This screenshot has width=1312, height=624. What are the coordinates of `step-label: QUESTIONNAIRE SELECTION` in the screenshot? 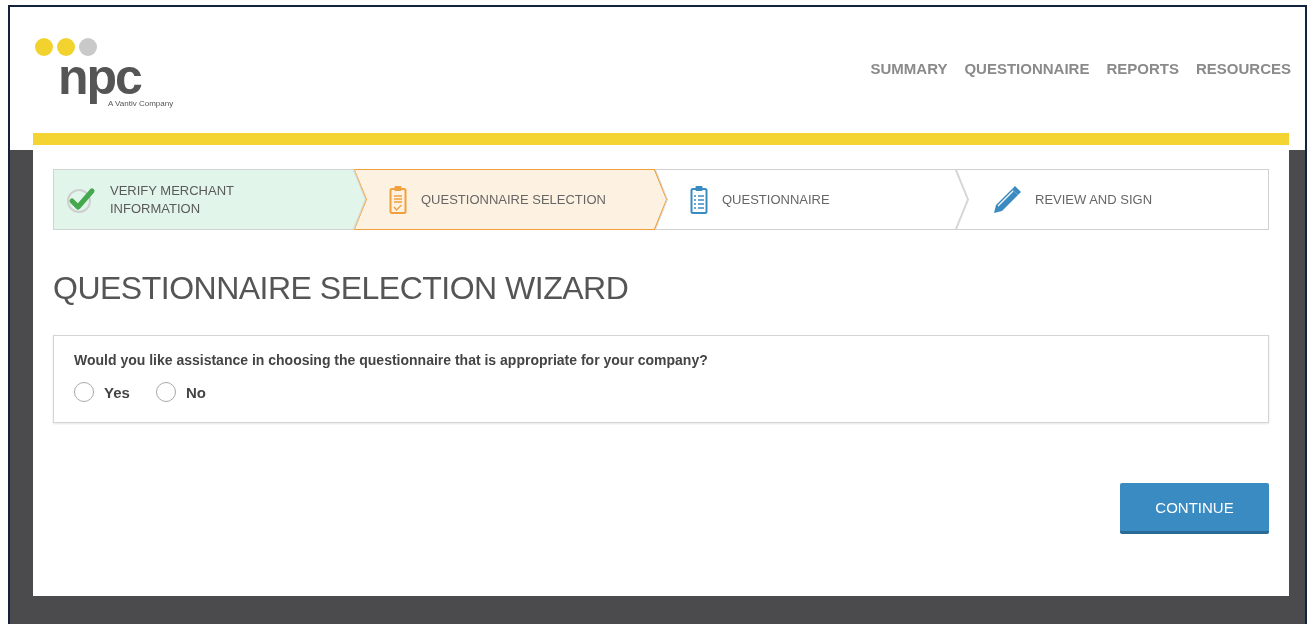 It's located at (514, 199).